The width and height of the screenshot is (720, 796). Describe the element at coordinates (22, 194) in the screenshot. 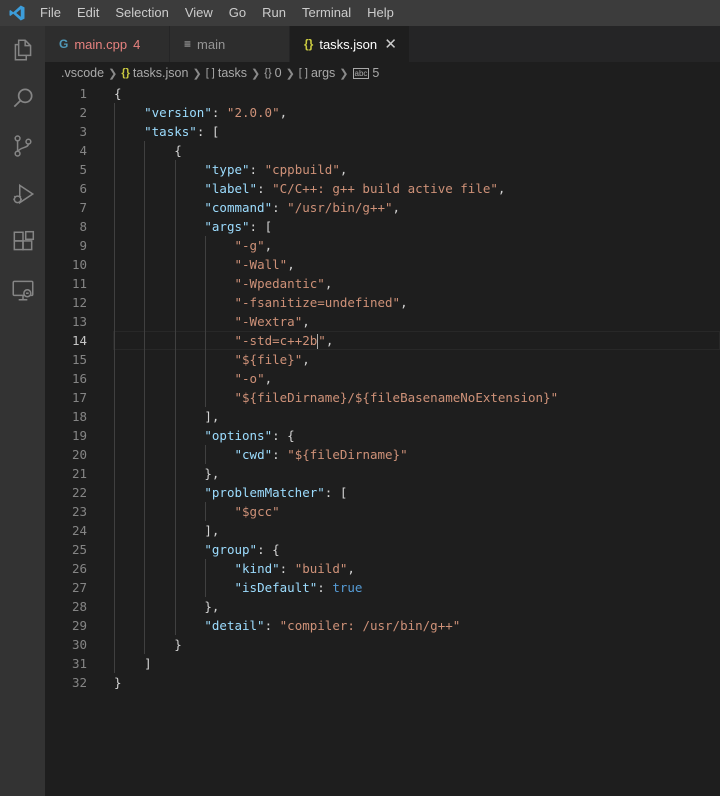

I see `run-debug-icon` at that location.